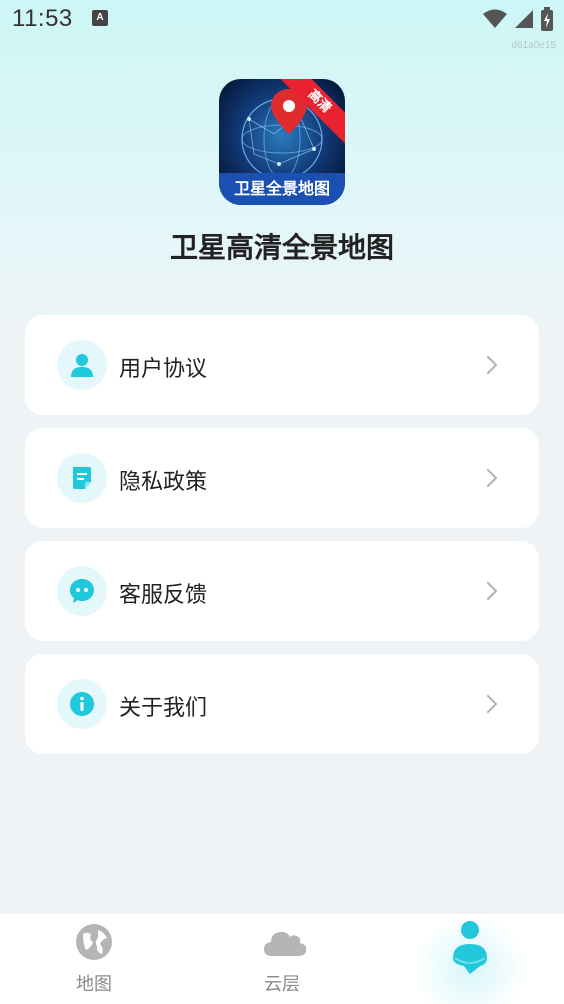 The height and width of the screenshot is (1004, 564). Describe the element at coordinates (524, 19) in the screenshot. I see `signal-icon` at that location.